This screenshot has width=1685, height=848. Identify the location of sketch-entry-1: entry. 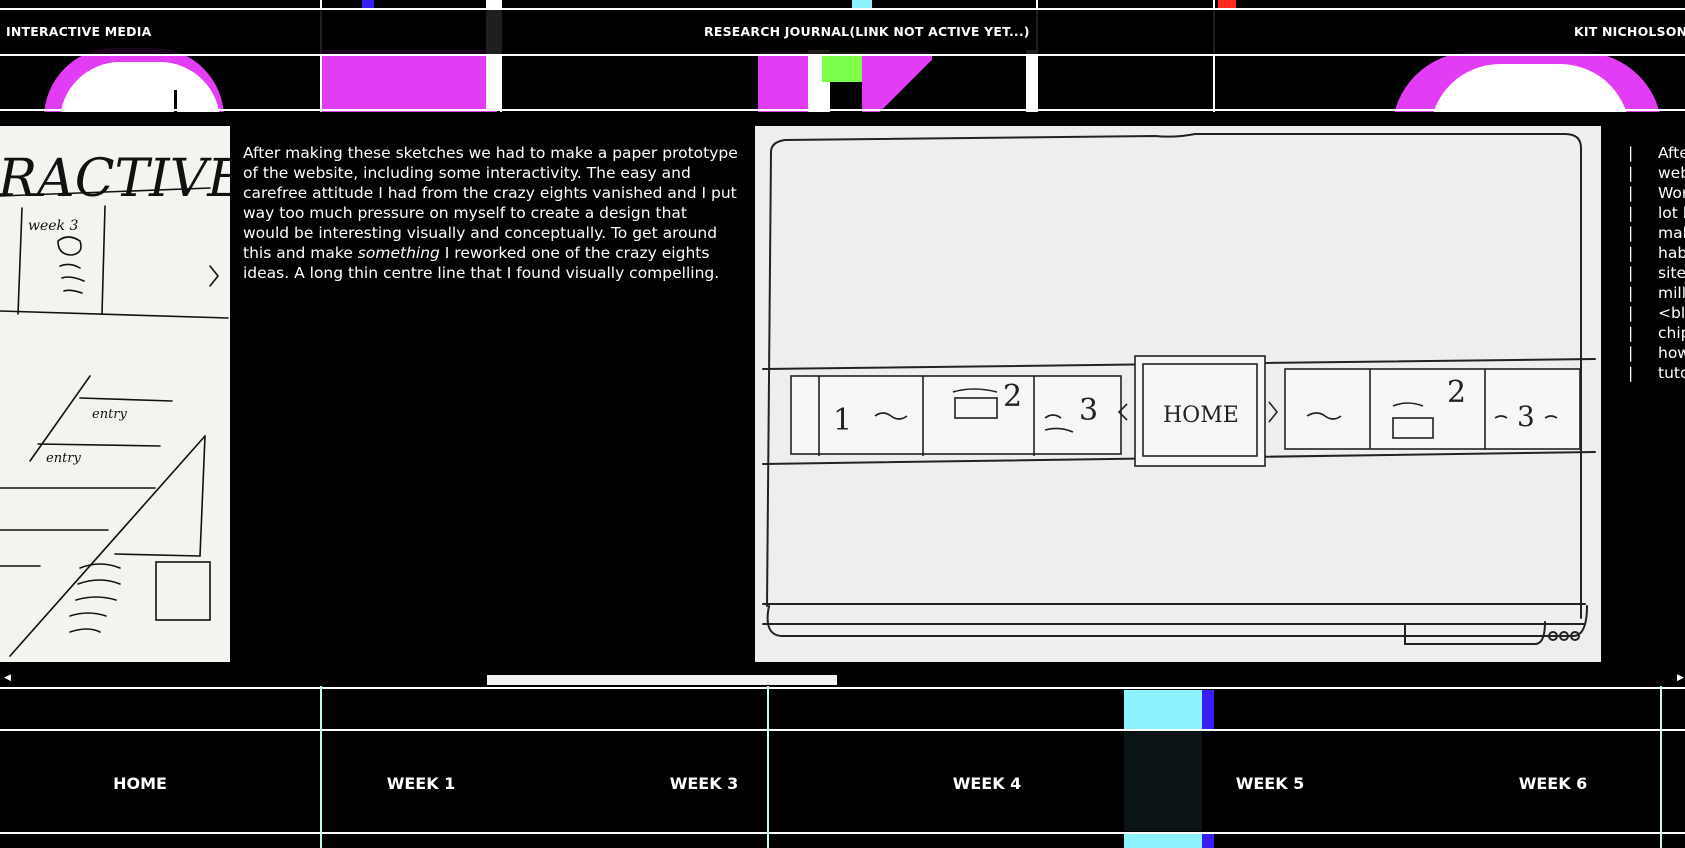
(110, 414).